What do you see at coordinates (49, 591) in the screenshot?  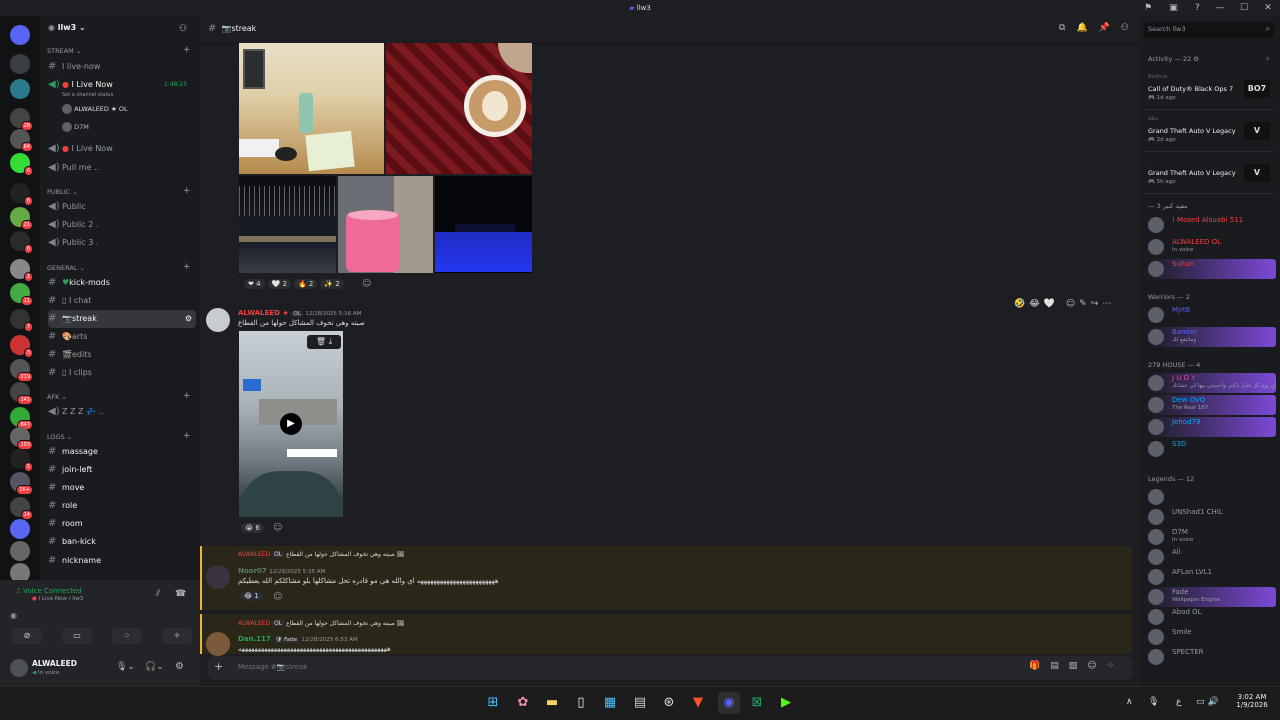 I see `voice-status: ⎍ Voice Connected` at bounding box center [49, 591].